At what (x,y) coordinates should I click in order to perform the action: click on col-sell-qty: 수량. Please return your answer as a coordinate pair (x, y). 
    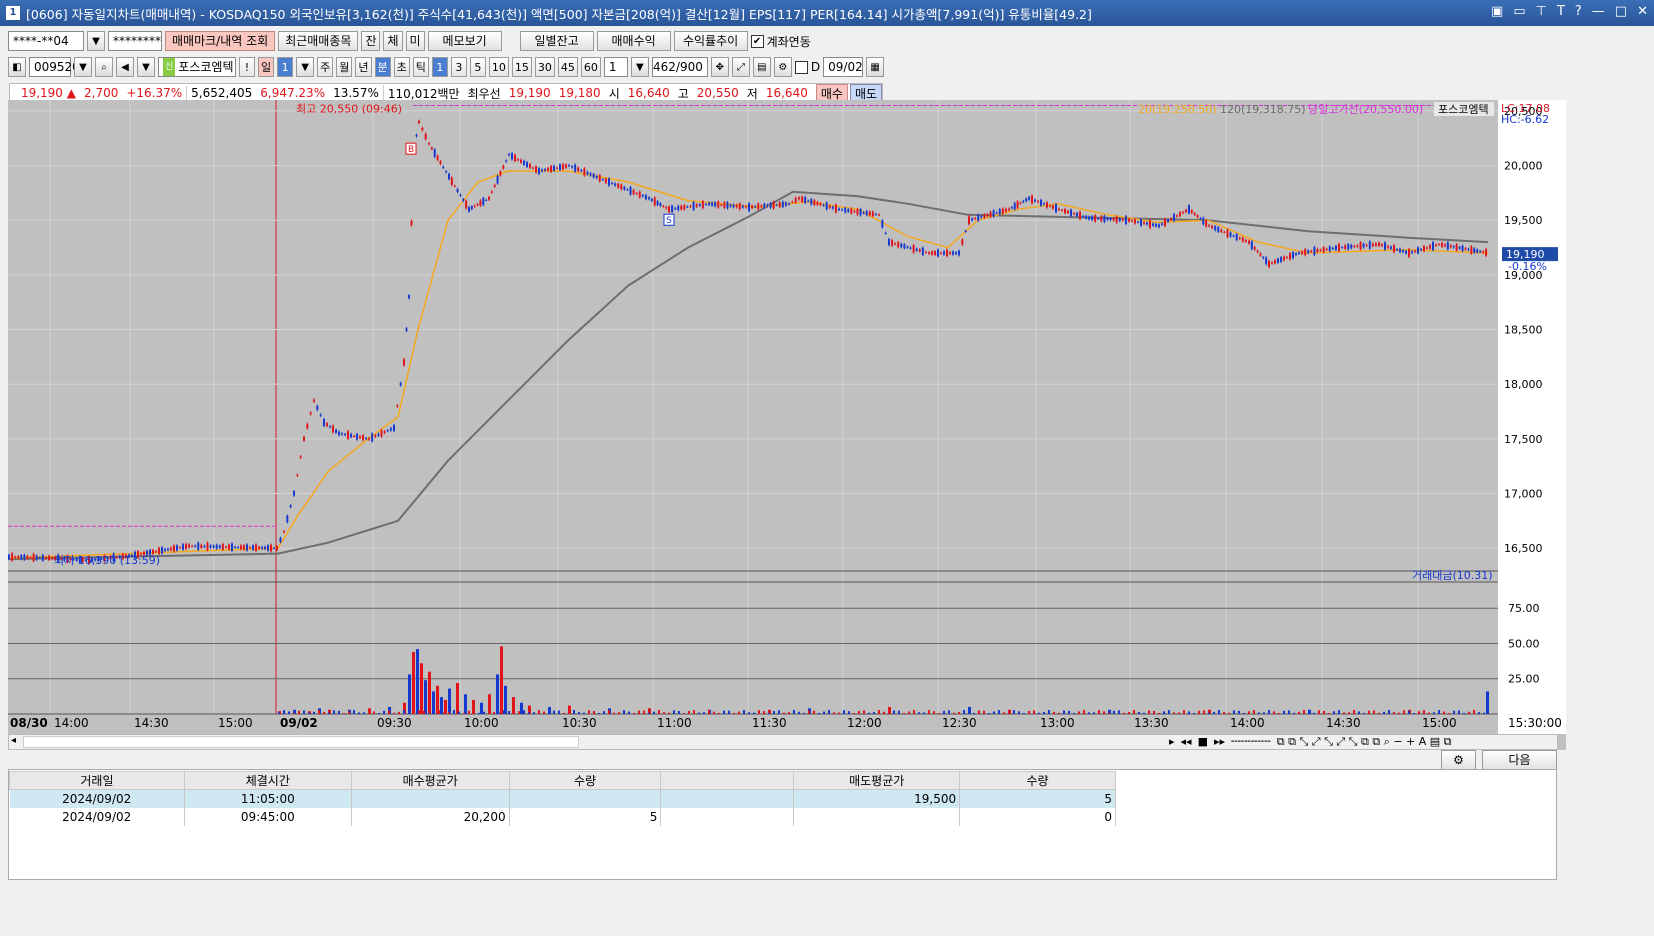
    Looking at the image, I should click on (1037, 780).